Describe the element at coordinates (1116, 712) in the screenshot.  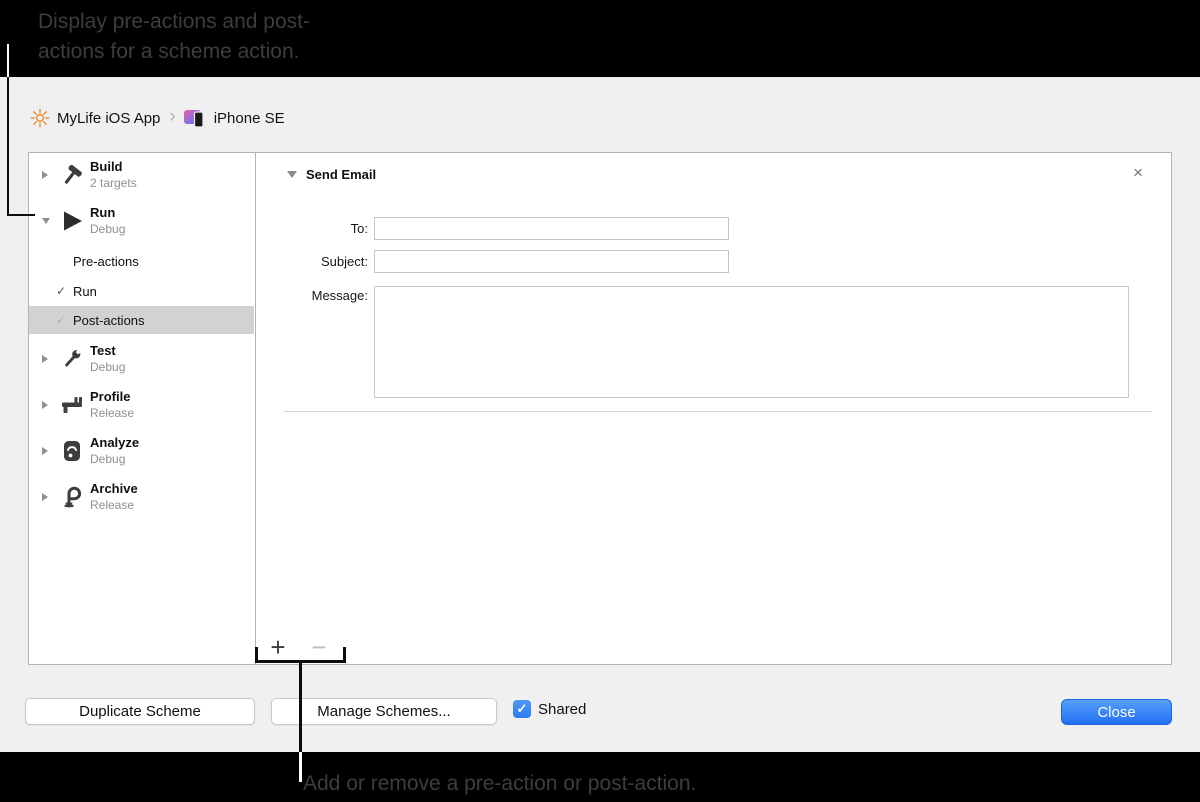
I see `close-button: Close` at that location.